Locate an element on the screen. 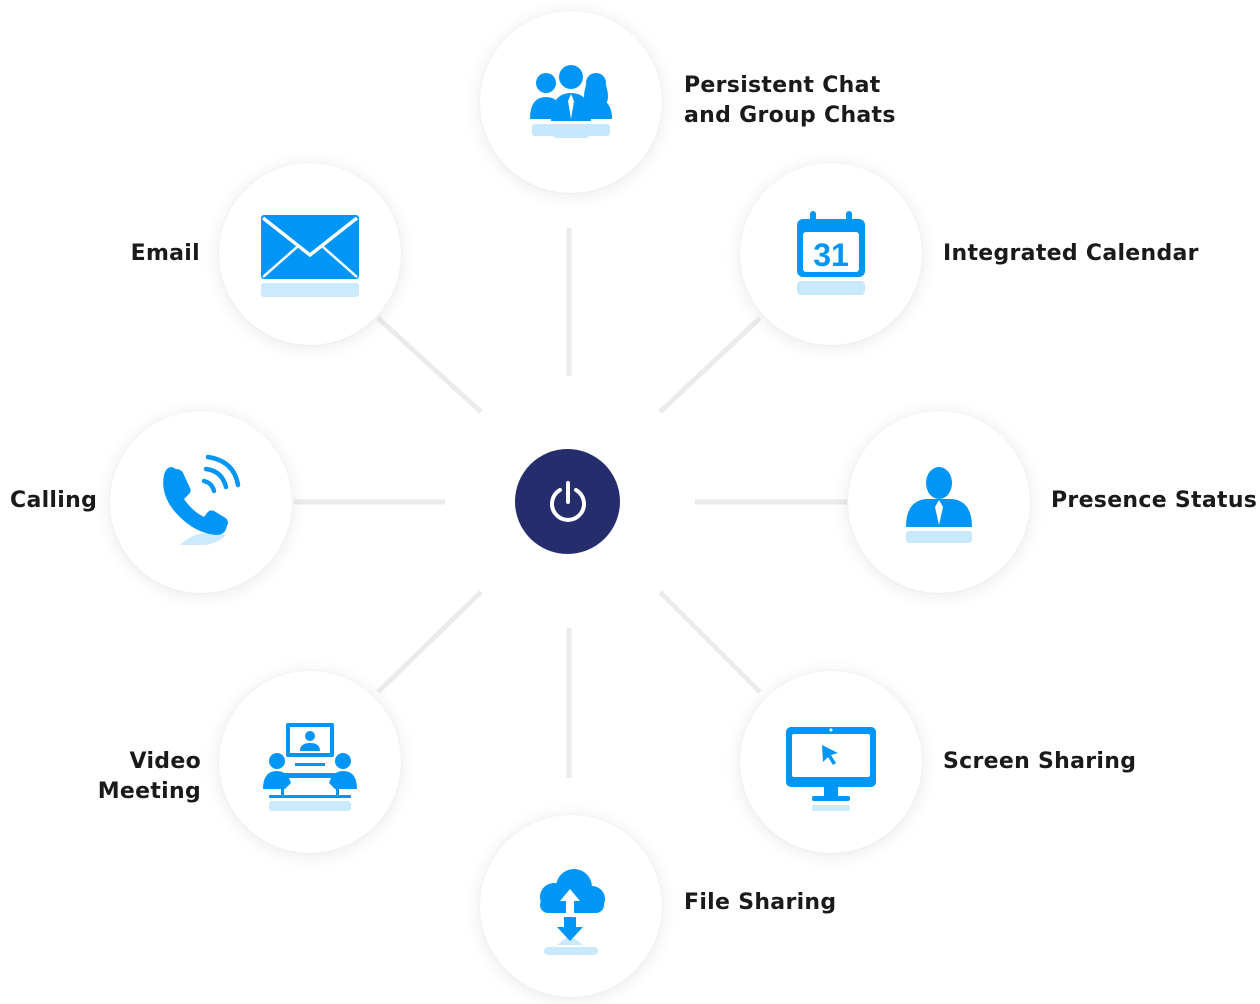  node-presence-status is located at coordinates (939, 502).